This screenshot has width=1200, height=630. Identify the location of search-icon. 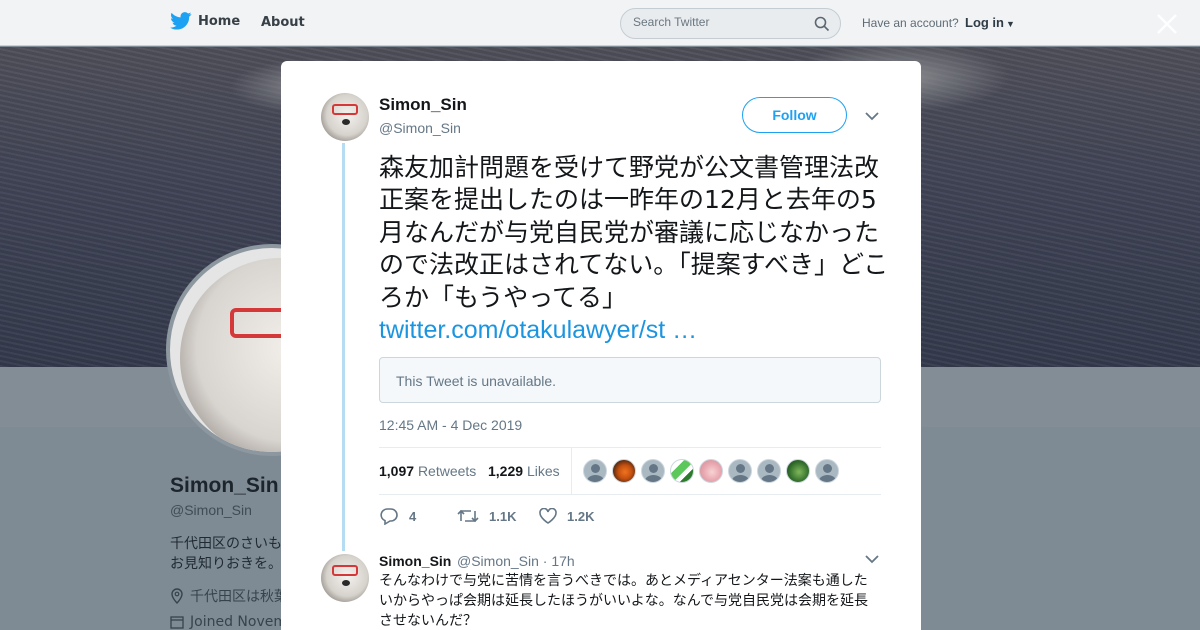
(822, 24).